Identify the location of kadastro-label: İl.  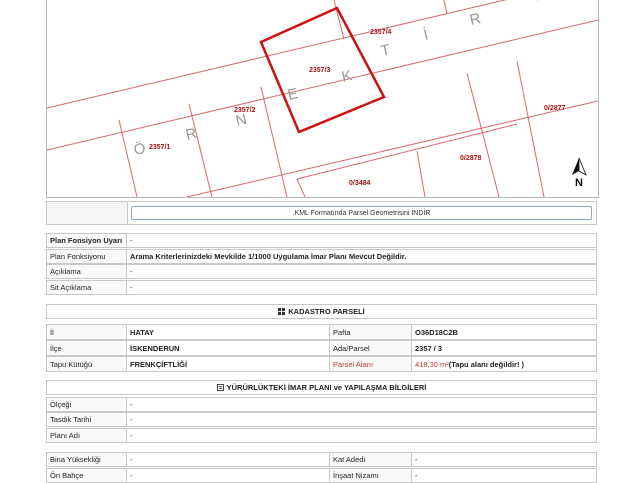
(87, 332).